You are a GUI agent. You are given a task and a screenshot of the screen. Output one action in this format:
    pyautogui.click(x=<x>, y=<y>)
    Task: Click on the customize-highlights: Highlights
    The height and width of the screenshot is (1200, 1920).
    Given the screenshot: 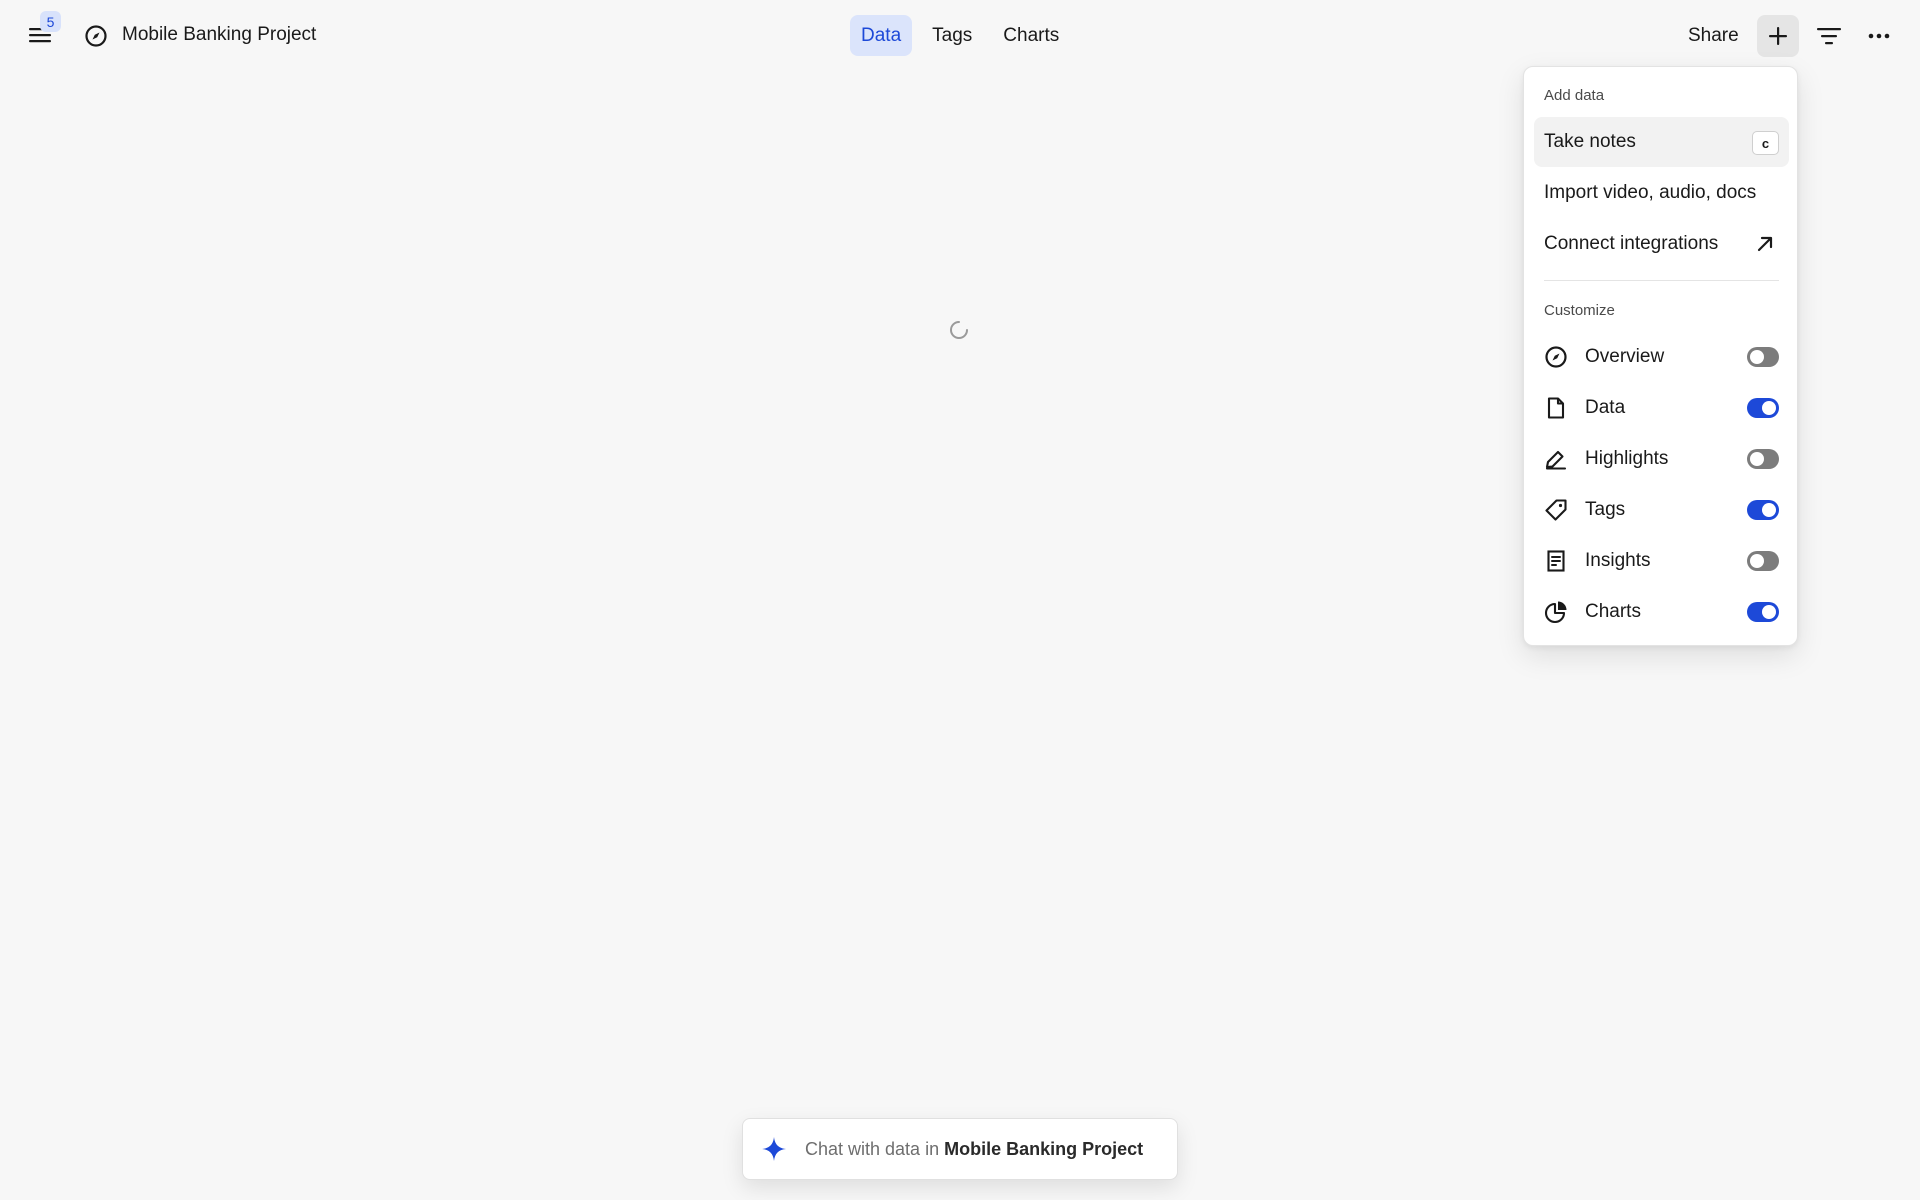 What is the action you would take?
    pyautogui.click(x=1661, y=459)
    